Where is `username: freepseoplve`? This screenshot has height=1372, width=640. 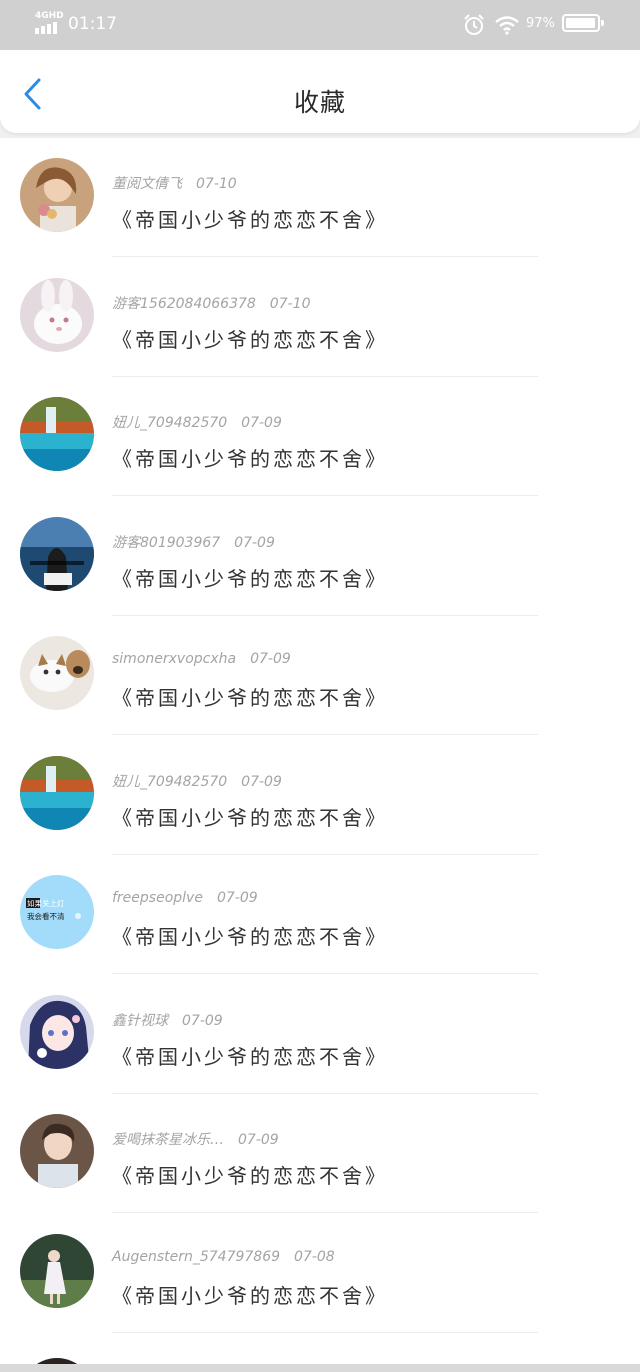
username: freepseoplve is located at coordinates (157, 898).